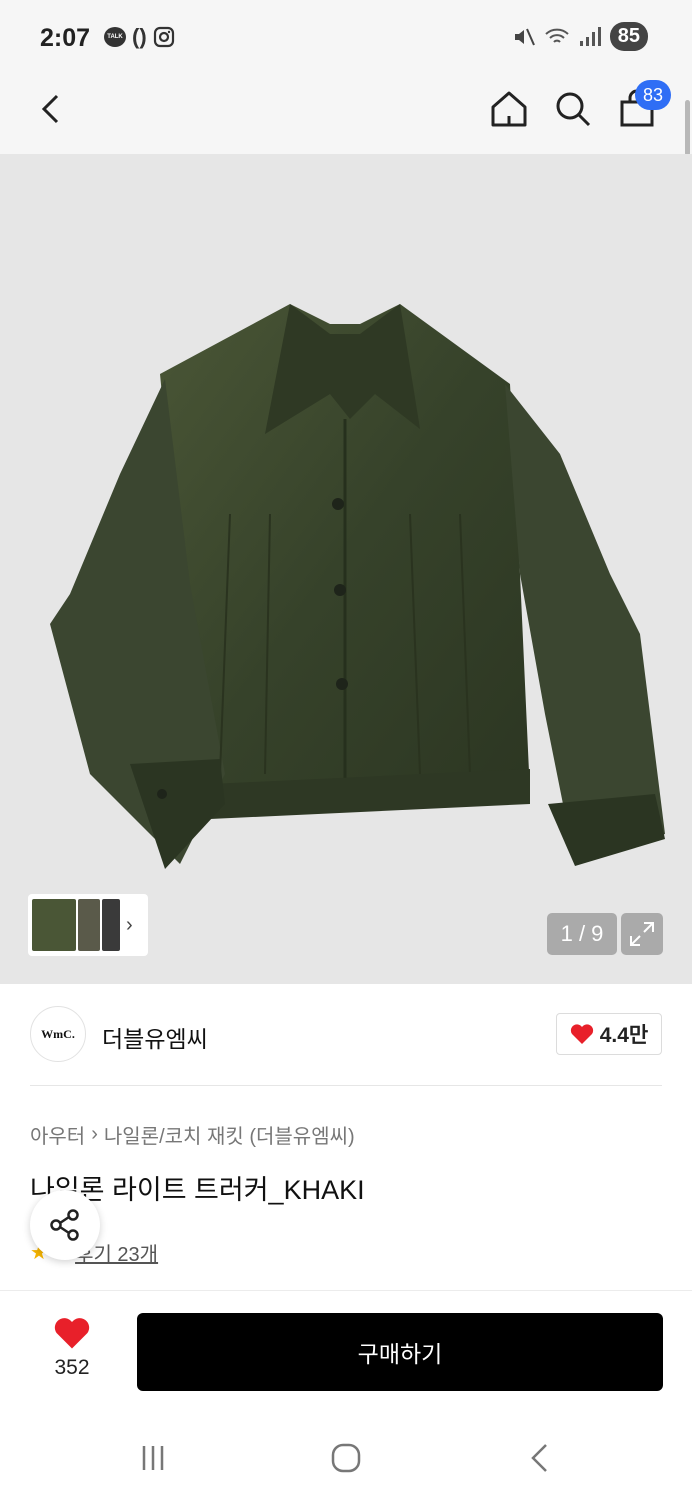 The height and width of the screenshot is (1500, 692). I want to click on back-arrow-icon, so click(539, 1458).